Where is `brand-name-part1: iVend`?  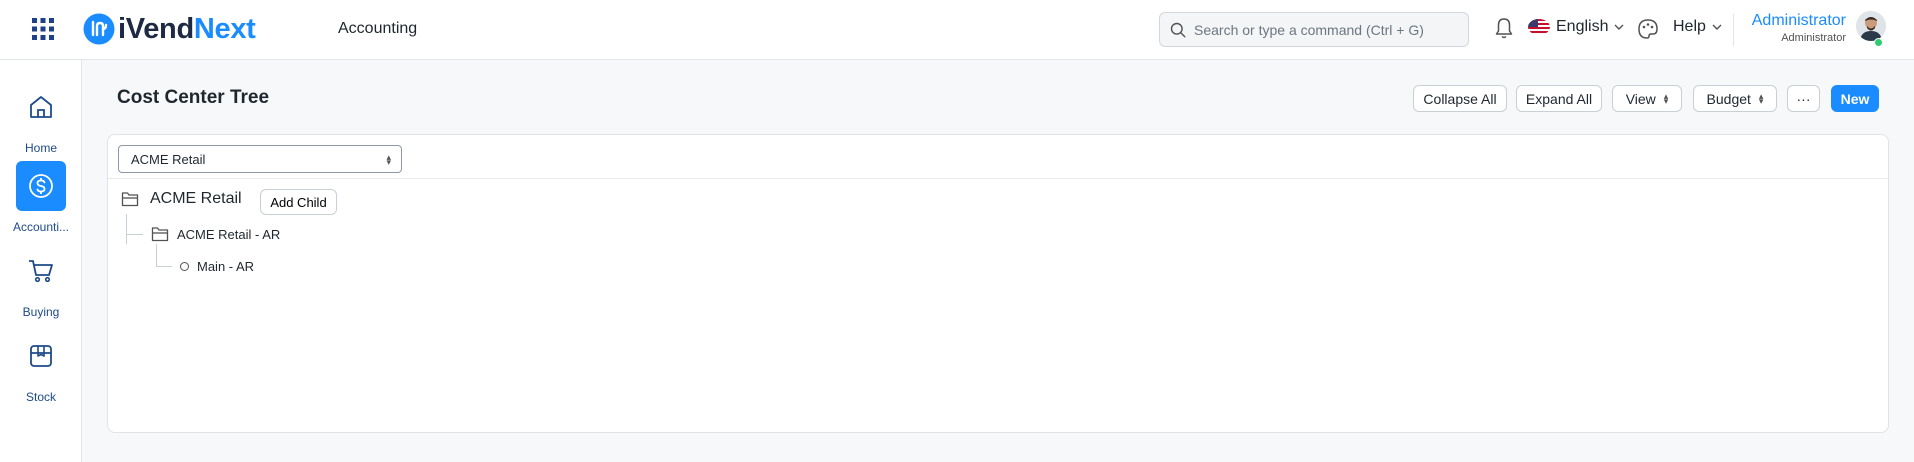 brand-name-part1: iVend is located at coordinates (156, 28).